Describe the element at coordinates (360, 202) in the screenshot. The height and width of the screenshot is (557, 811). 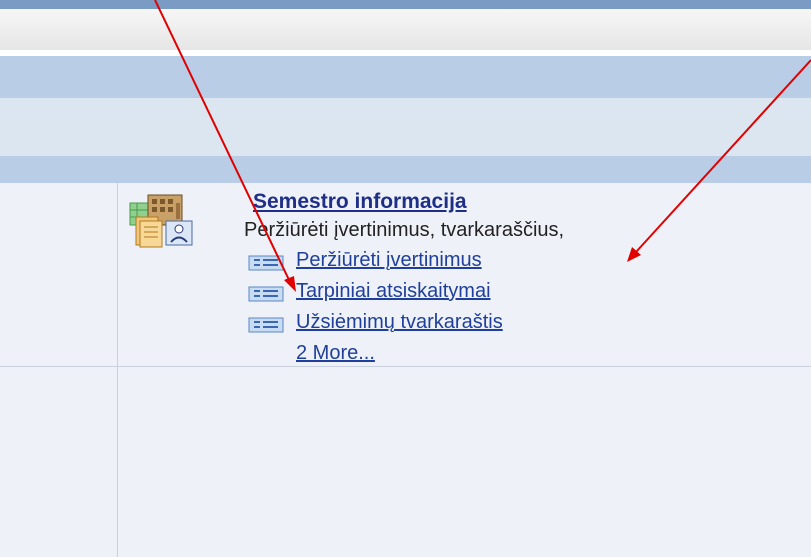
I see `section-title-link: Semestro informacija` at that location.